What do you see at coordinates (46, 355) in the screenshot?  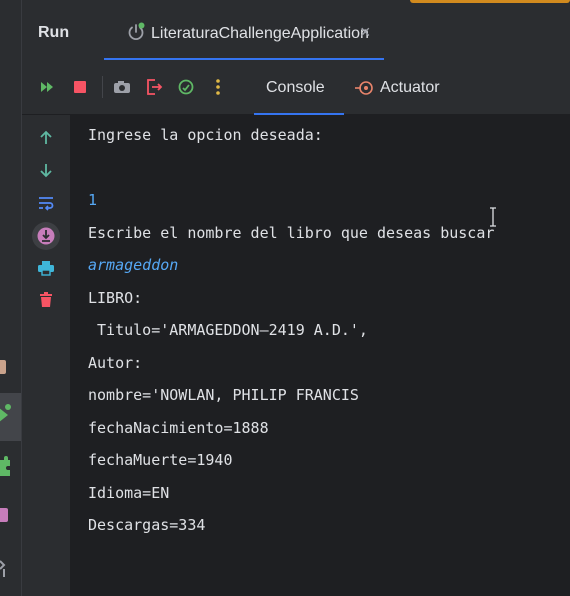 I see `console-action-bar` at bounding box center [46, 355].